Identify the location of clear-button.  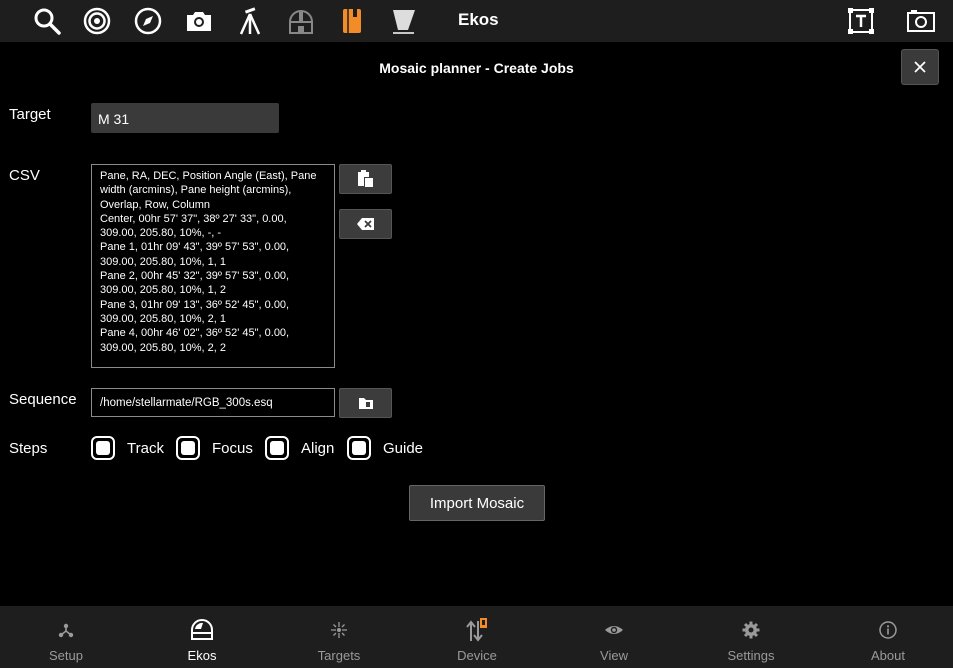
(365, 224).